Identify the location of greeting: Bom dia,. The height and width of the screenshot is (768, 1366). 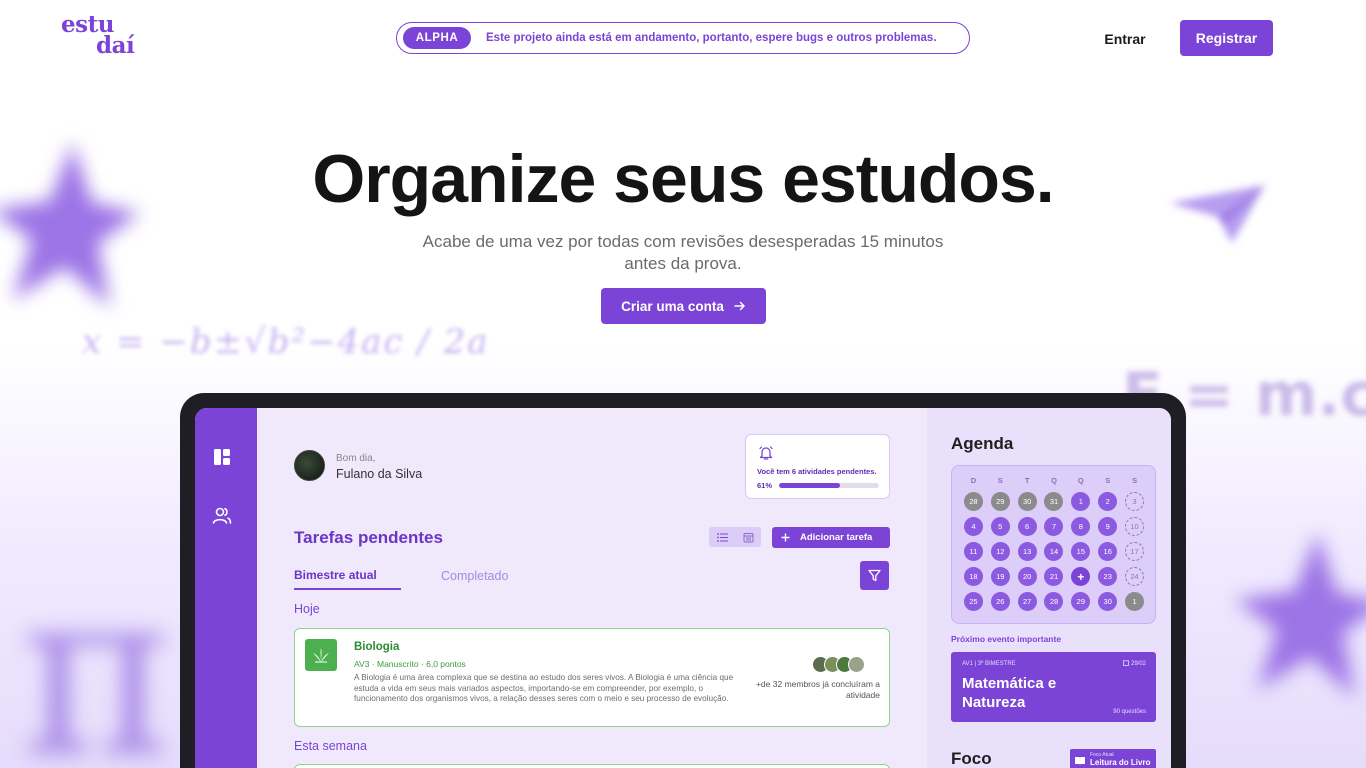
(356, 458).